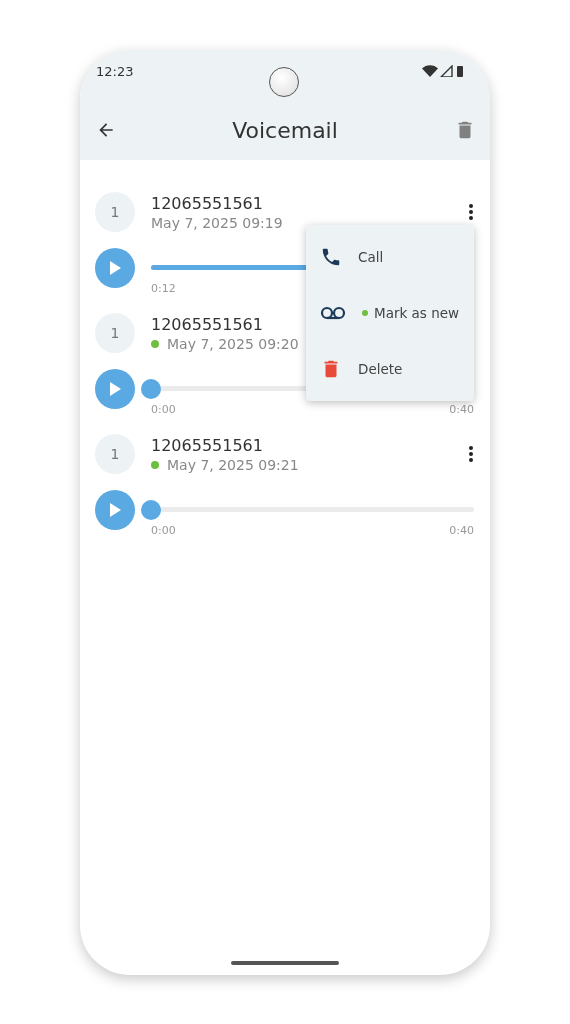 This screenshot has height=1024, width=570. I want to click on voicemail-icon, so click(333, 313).